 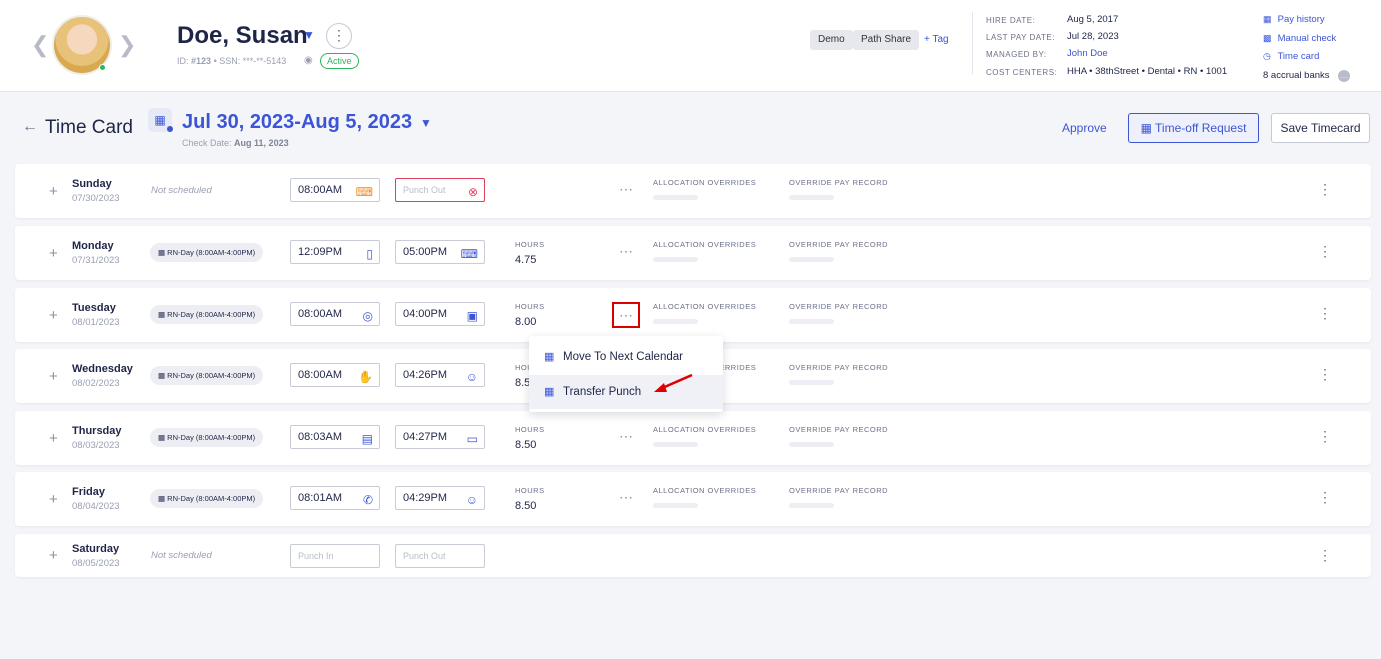 What do you see at coordinates (96, 549) in the screenshot?
I see `day-name: Saturday` at bounding box center [96, 549].